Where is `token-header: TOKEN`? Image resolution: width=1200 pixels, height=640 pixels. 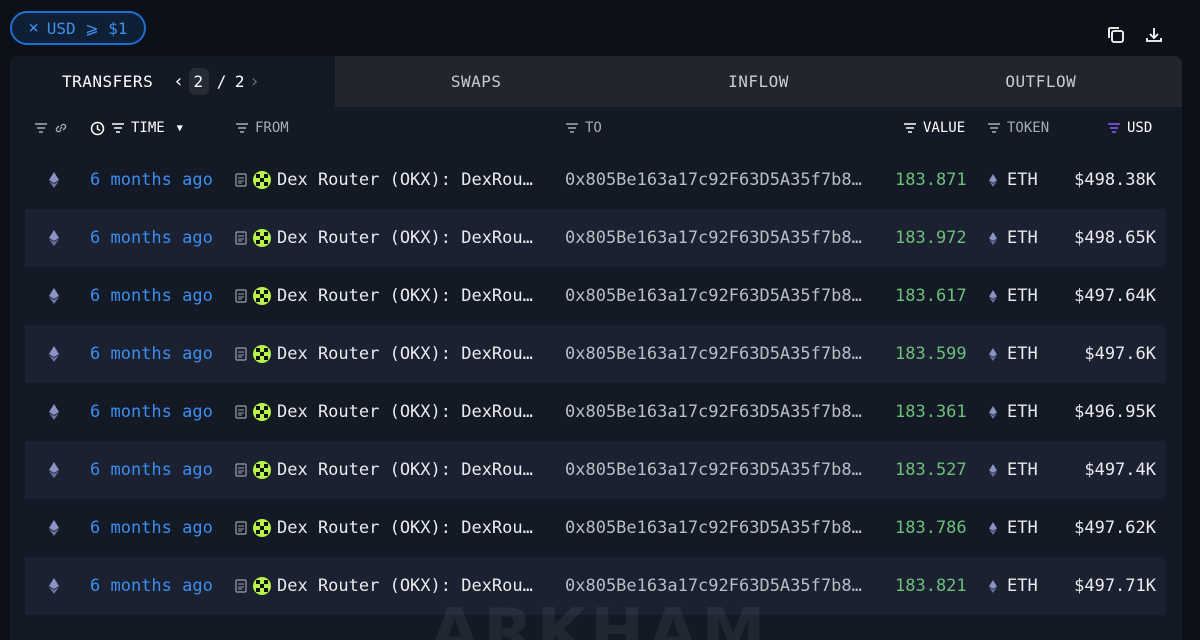
token-header: TOKEN is located at coordinates (1018, 128).